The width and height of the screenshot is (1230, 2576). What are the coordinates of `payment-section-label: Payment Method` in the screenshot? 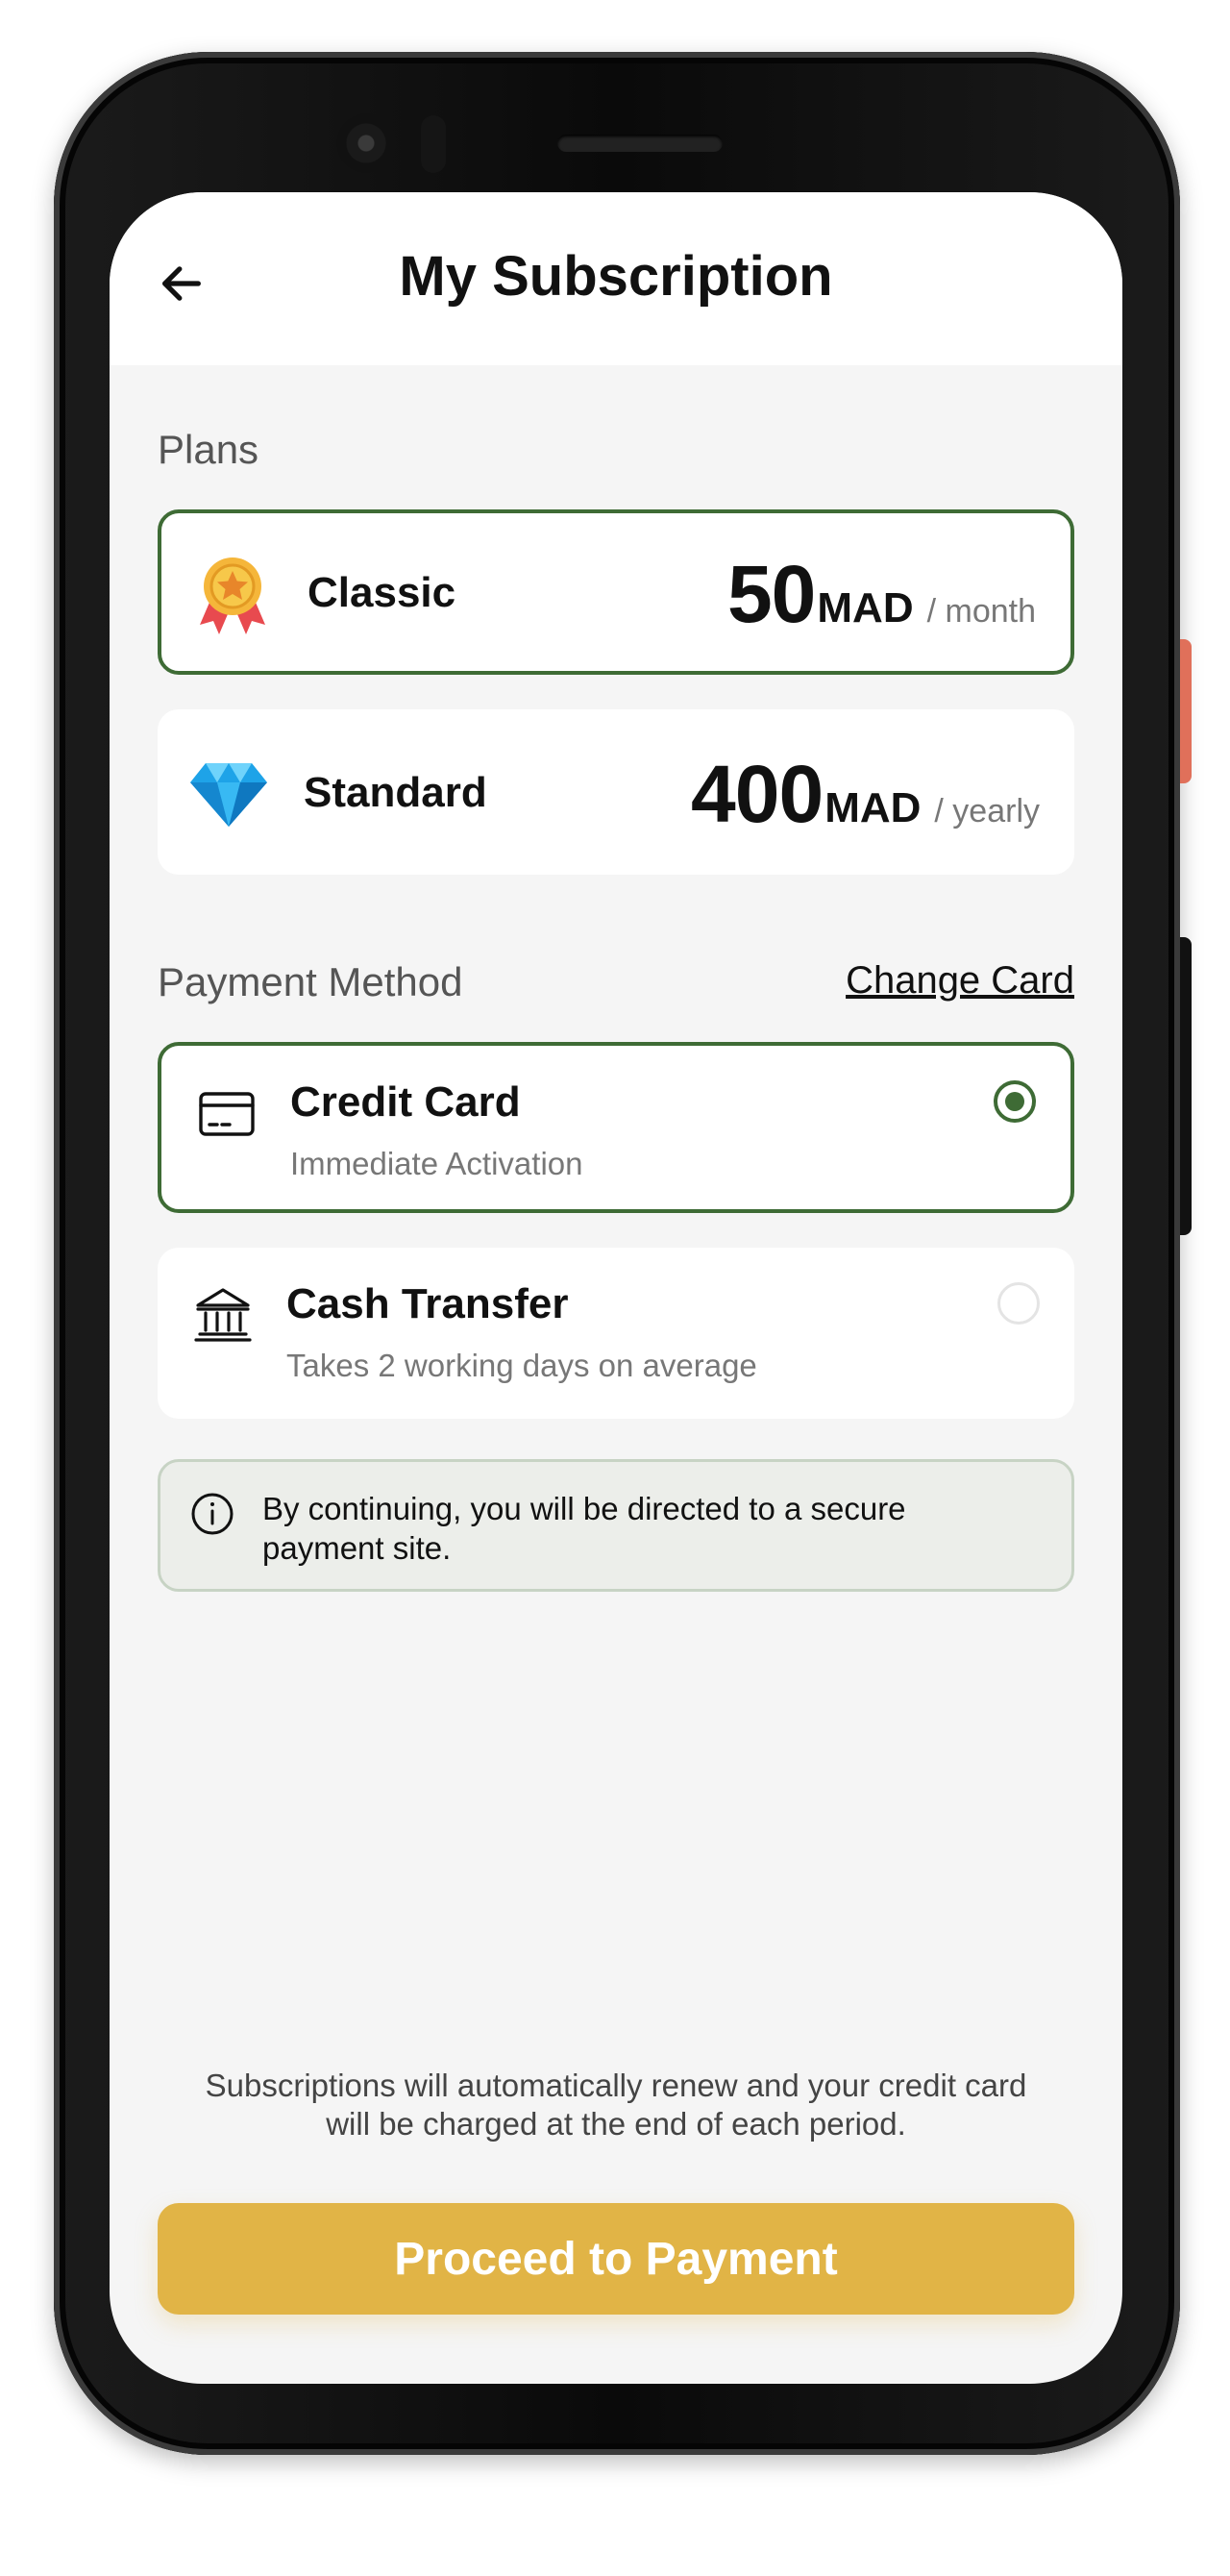 It's located at (311, 982).